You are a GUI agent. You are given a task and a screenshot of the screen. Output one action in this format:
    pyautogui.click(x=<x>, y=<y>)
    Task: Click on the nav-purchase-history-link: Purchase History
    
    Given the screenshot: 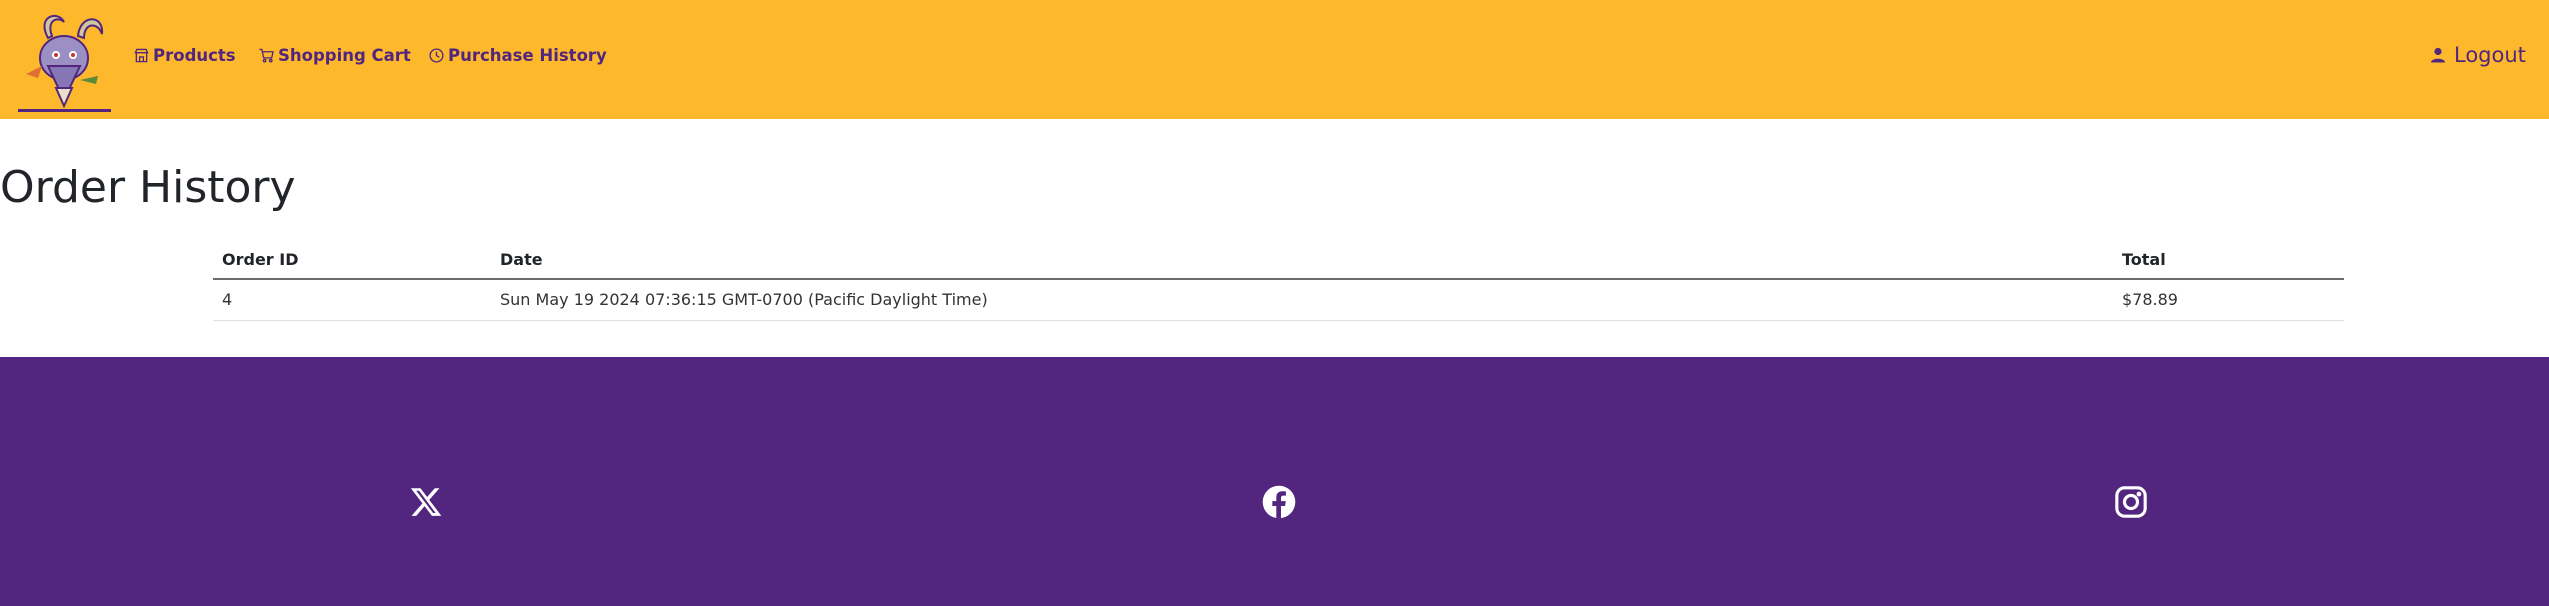 What is the action you would take?
    pyautogui.click(x=518, y=55)
    